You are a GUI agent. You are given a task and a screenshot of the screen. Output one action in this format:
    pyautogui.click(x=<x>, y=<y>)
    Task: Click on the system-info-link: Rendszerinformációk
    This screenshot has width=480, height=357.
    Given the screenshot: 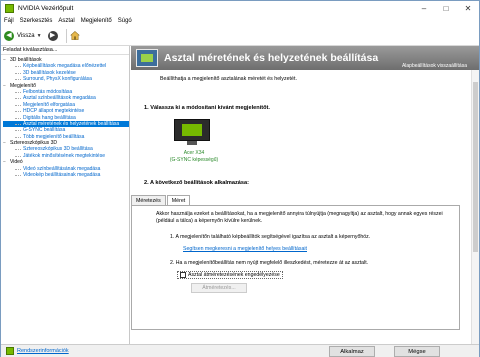 What is the action you would take?
    pyautogui.click(x=37, y=351)
    